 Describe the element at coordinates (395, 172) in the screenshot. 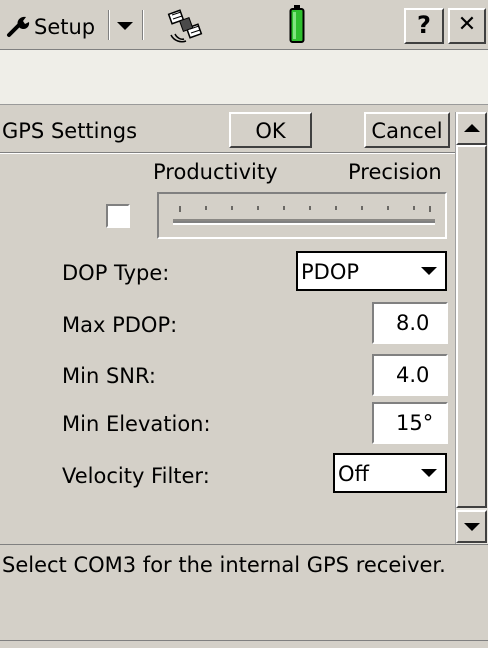

I see `slider-right-label: Precision` at that location.